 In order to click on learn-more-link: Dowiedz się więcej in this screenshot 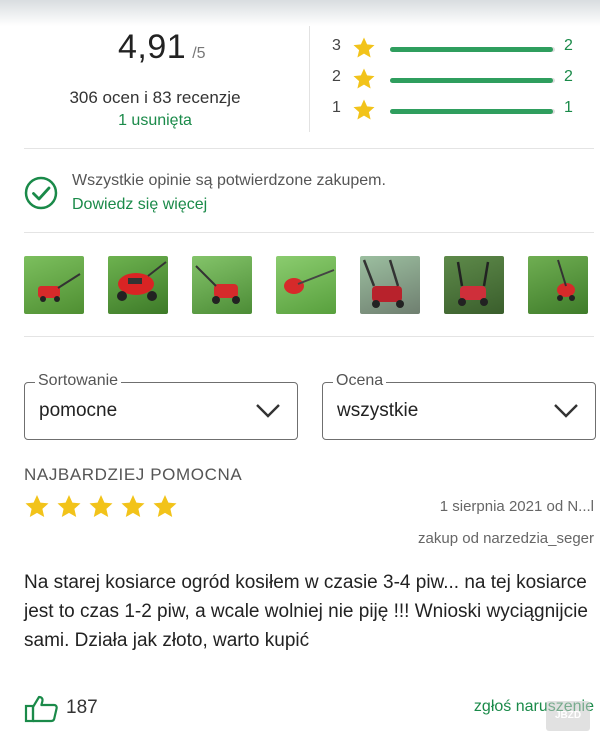, I will do `click(139, 205)`.